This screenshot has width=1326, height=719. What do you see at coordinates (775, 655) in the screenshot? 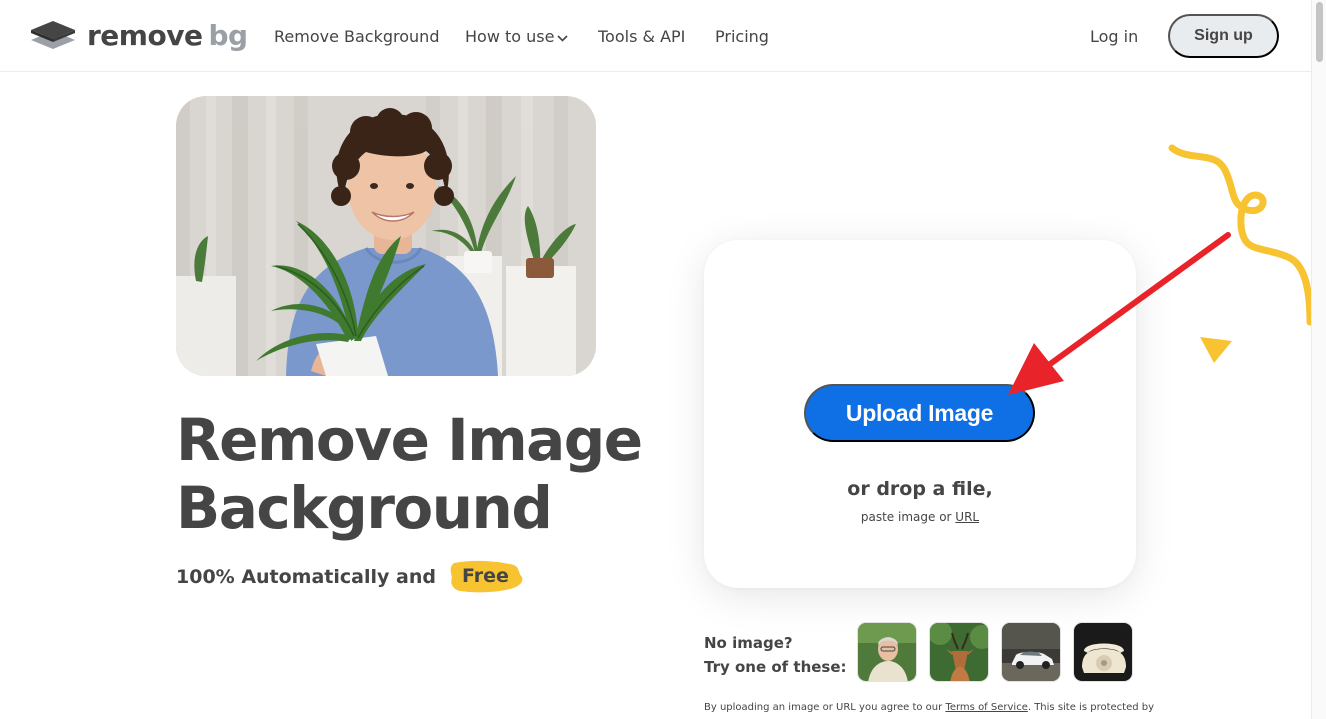
I see `no-image-prompt: No image? Try one of these:` at bounding box center [775, 655].